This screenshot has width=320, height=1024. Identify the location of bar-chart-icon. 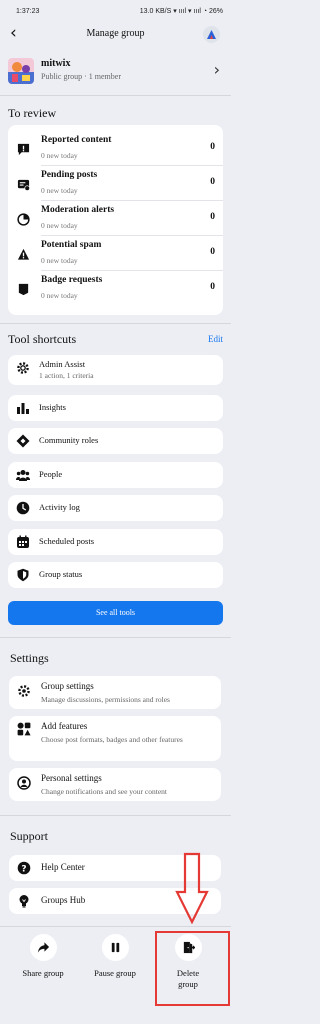
(23, 408).